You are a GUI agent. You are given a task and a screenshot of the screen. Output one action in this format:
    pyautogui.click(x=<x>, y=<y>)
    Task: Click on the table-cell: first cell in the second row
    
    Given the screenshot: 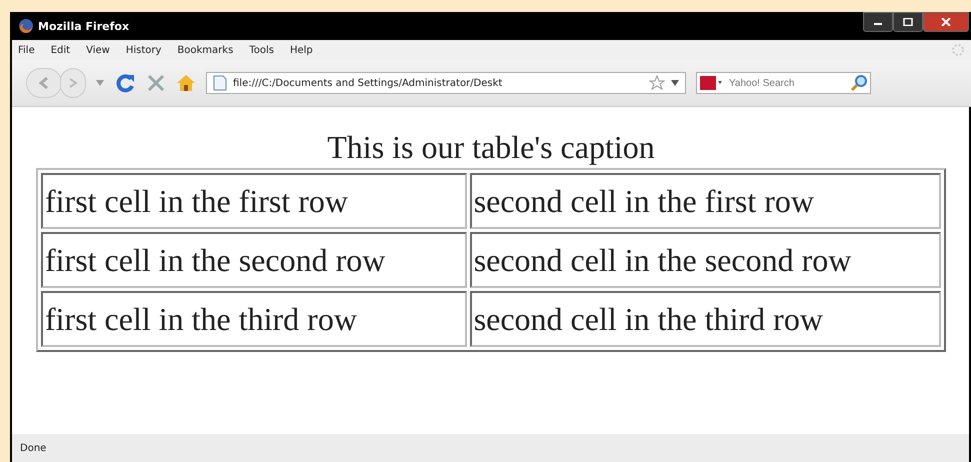 What is the action you would take?
    pyautogui.click(x=254, y=260)
    